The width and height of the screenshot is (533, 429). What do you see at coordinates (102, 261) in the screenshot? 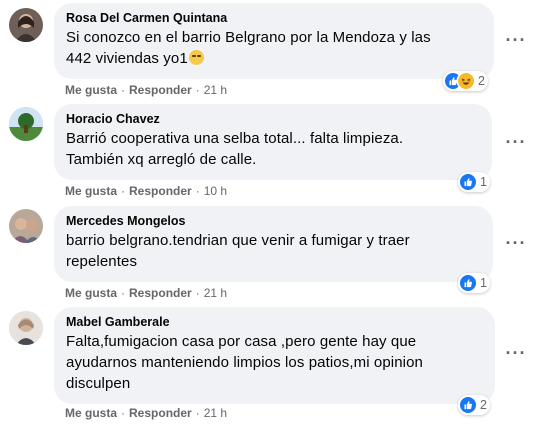
I see `comment-text-line: repelentes` at bounding box center [102, 261].